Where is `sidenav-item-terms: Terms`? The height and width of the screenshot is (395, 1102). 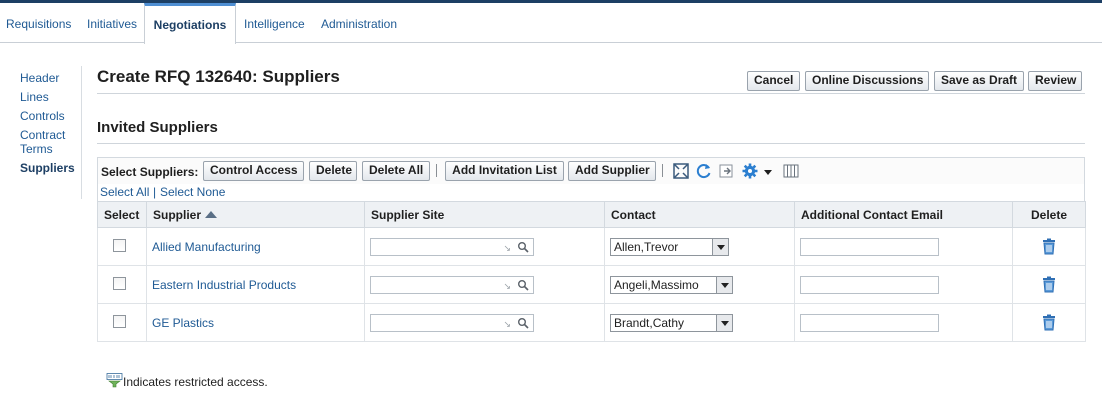
sidenav-item-terms: Terms is located at coordinates (36, 149).